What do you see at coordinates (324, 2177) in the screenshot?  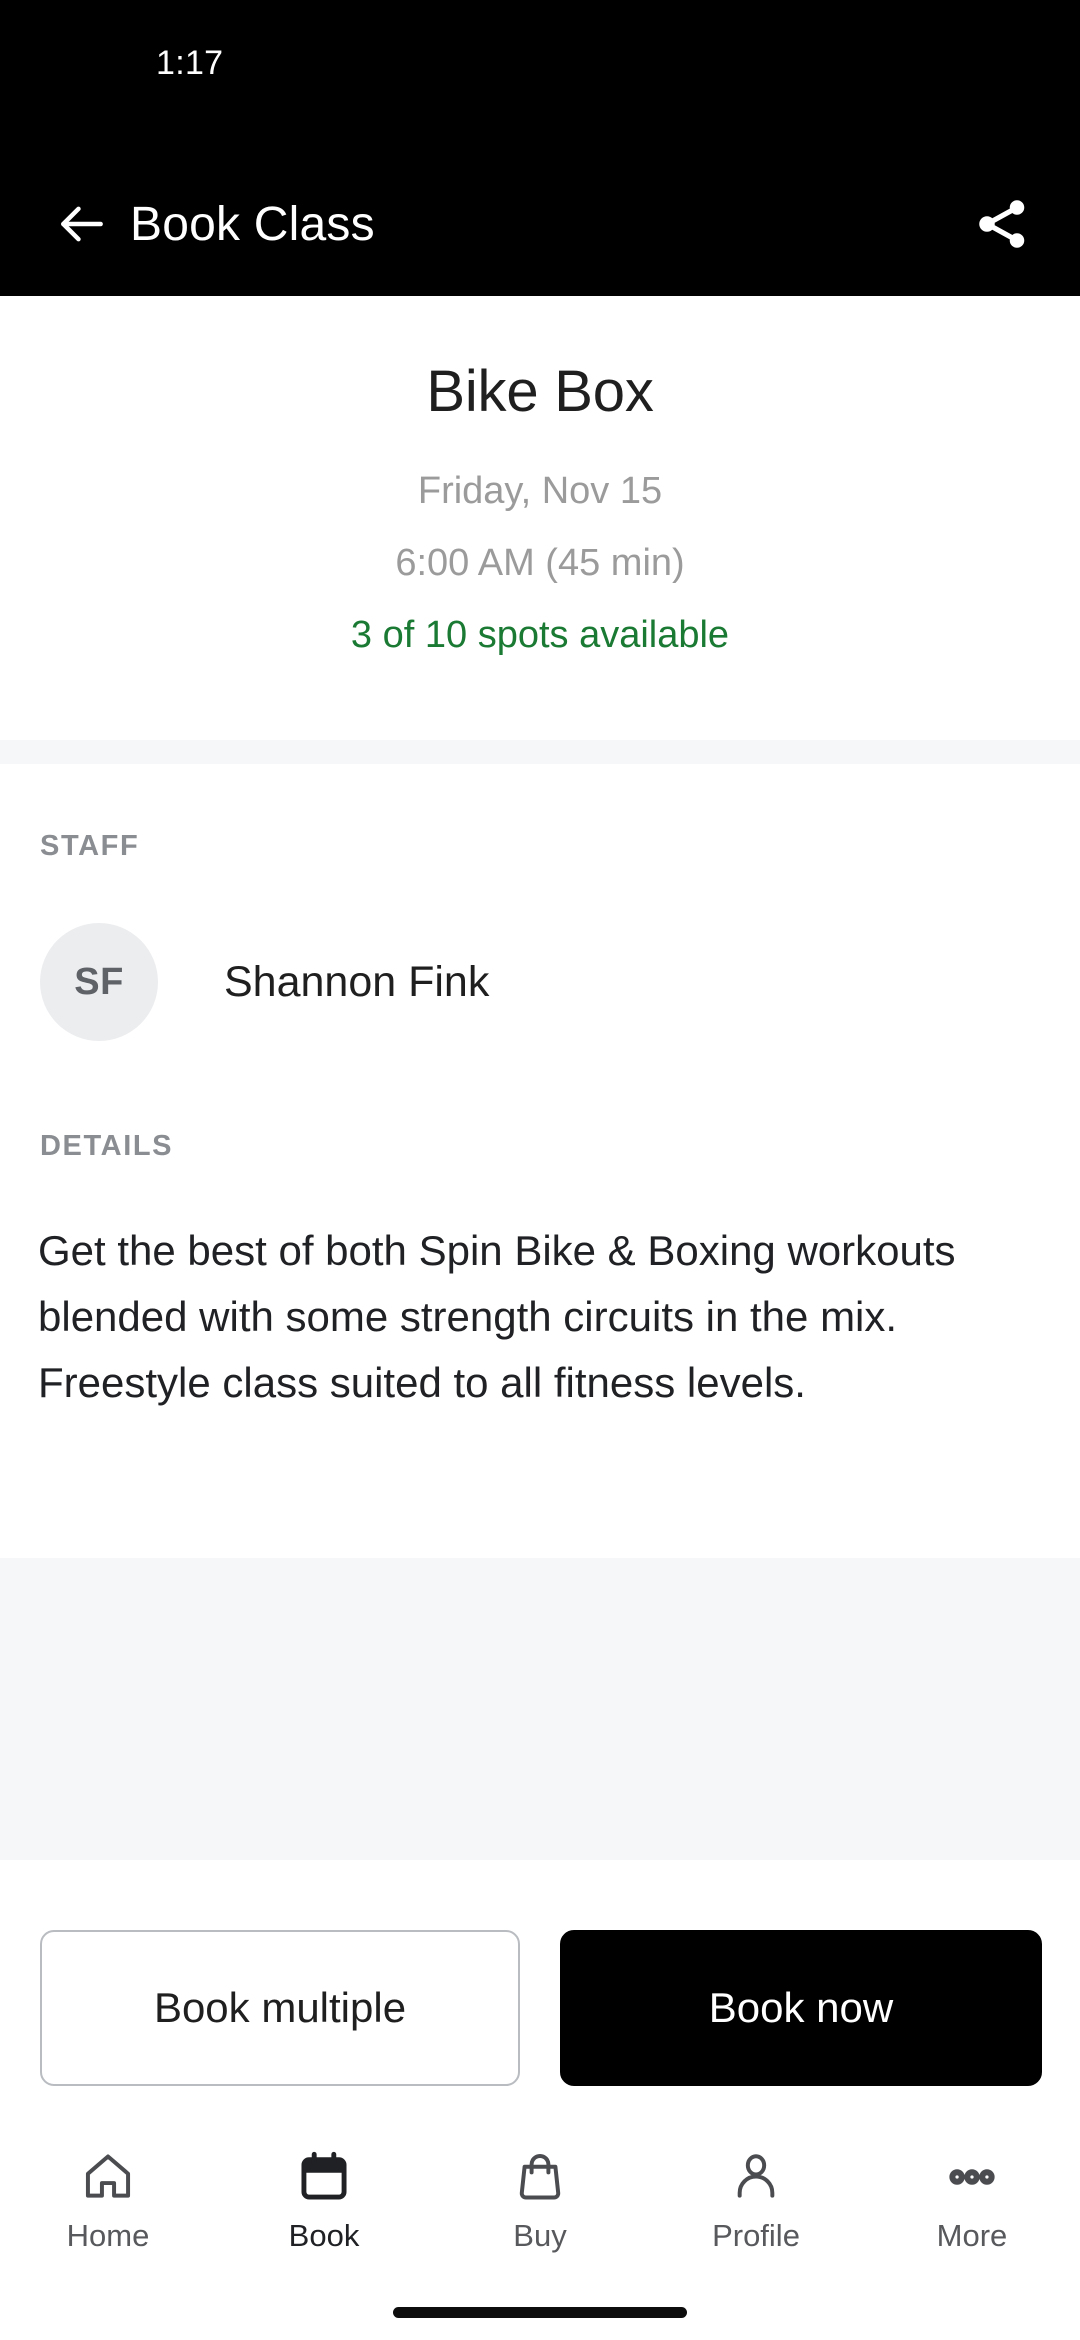 I see `calendar-icon` at bounding box center [324, 2177].